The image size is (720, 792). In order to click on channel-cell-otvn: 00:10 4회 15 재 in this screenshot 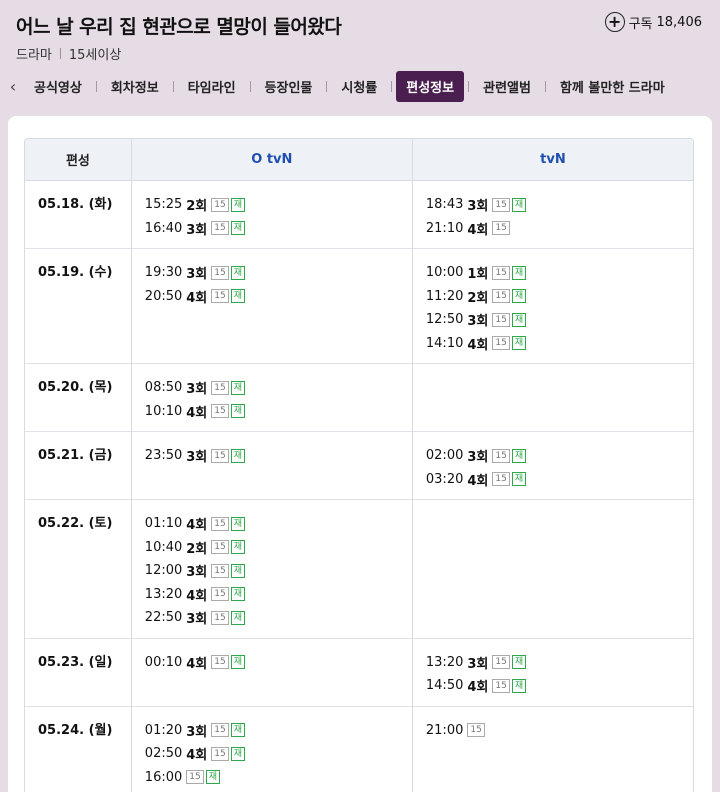, I will do `click(271, 672)`.